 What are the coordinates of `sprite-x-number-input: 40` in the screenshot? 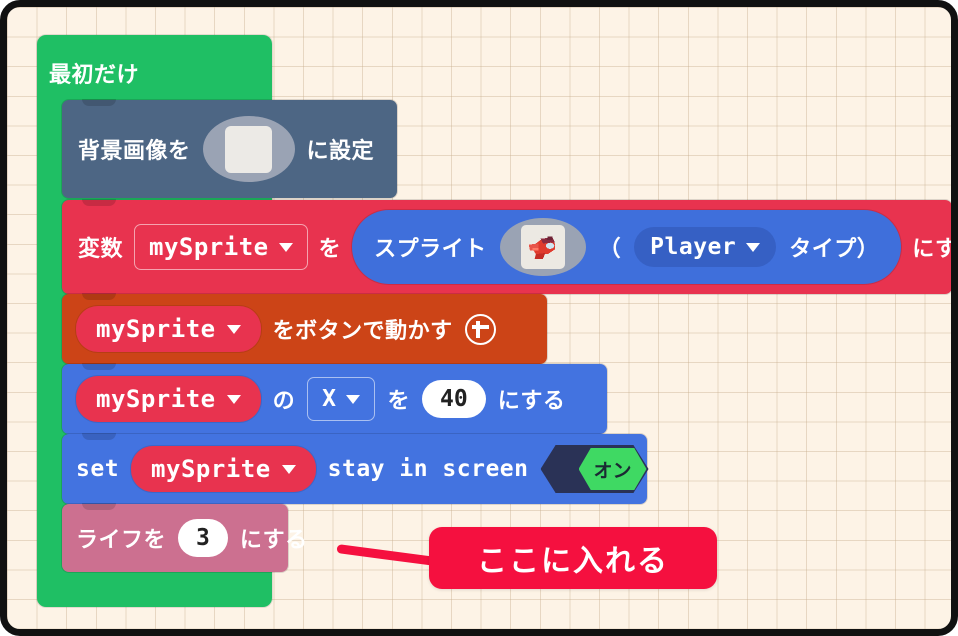 It's located at (453, 399).